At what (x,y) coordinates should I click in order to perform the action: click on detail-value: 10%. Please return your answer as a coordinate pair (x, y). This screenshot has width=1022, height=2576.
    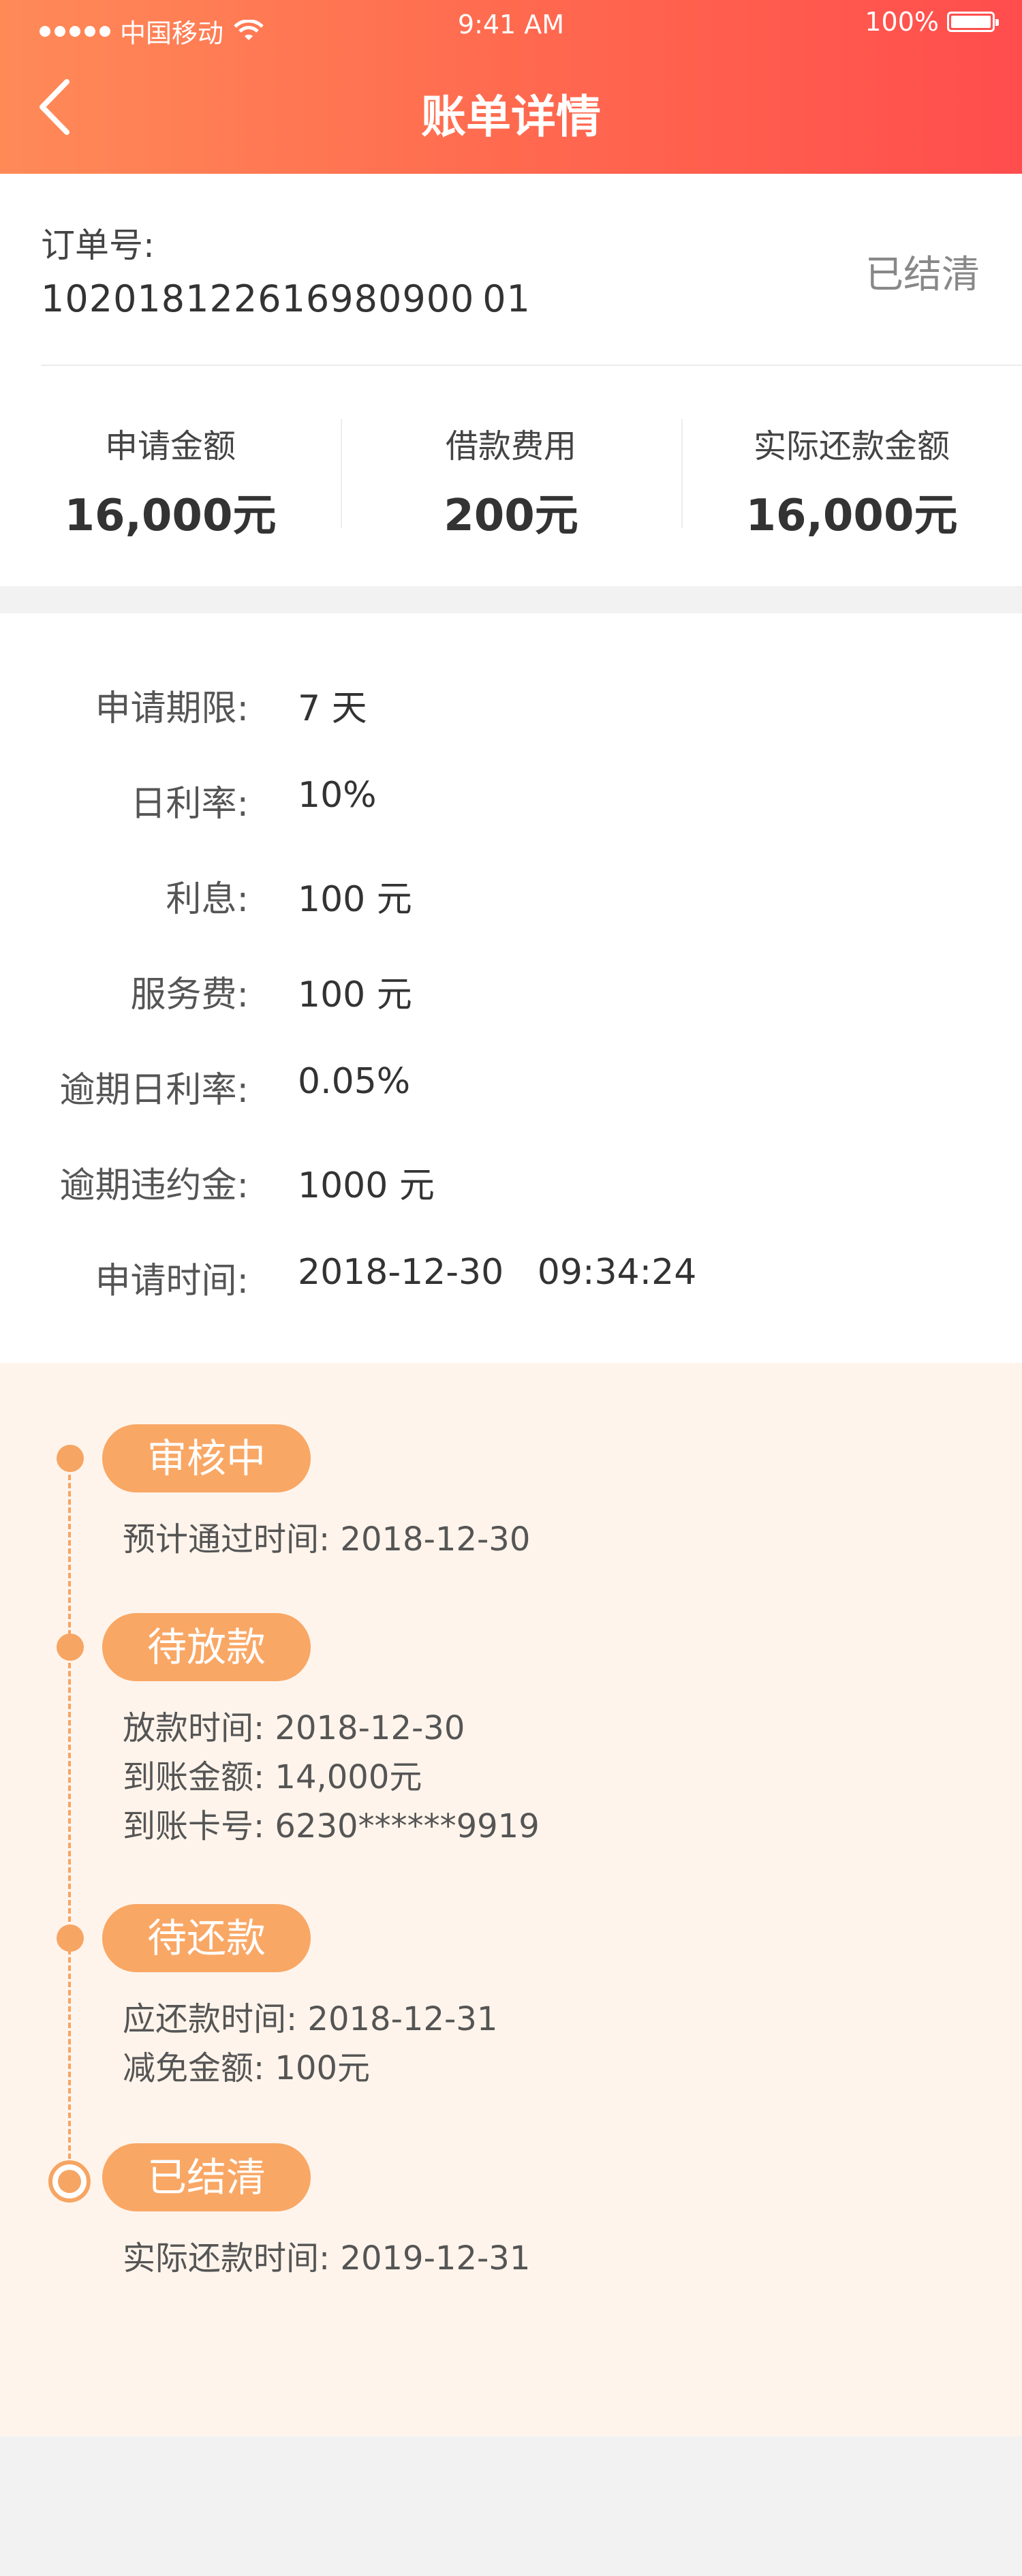
    Looking at the image, I should click on (337, 795).